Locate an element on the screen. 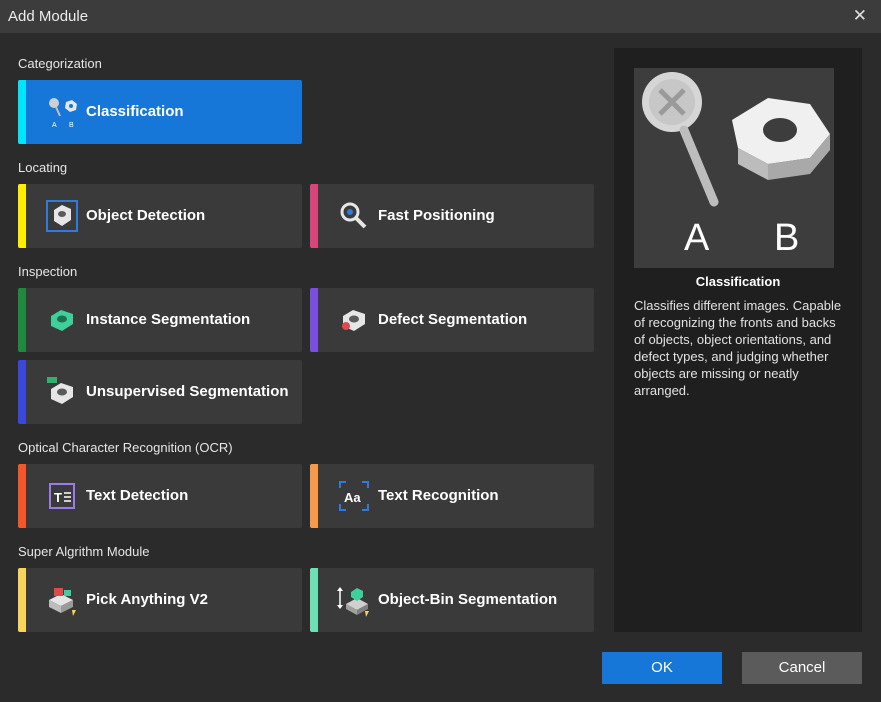  module-label: Pick Anything V2 is located at coordinates (147, 599).